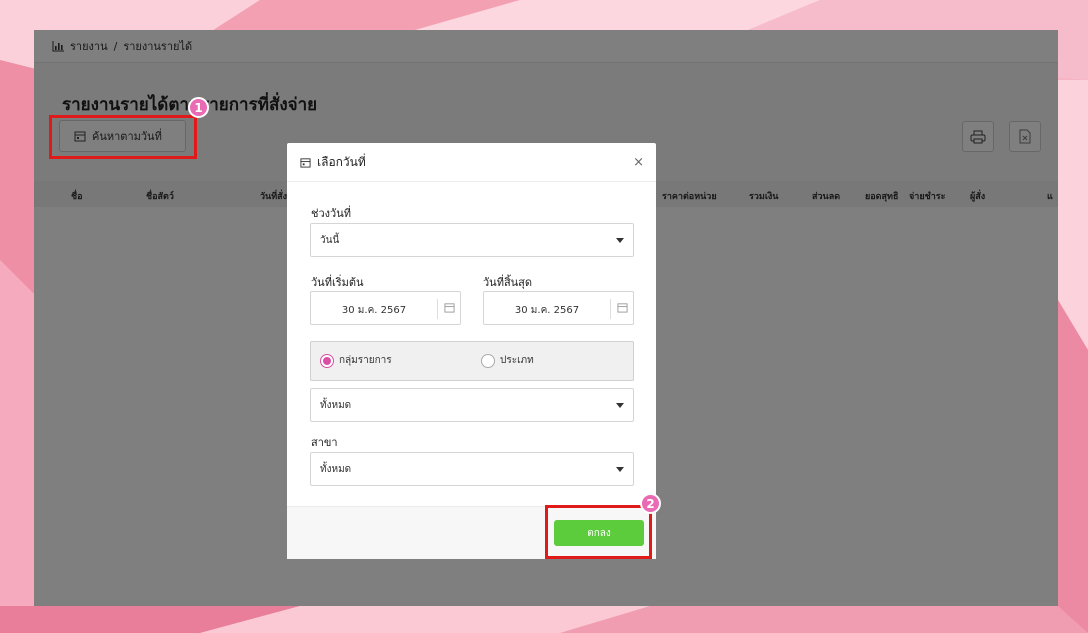  I want to click on item-group-select: ทั้งหมด, so click(472, 405).